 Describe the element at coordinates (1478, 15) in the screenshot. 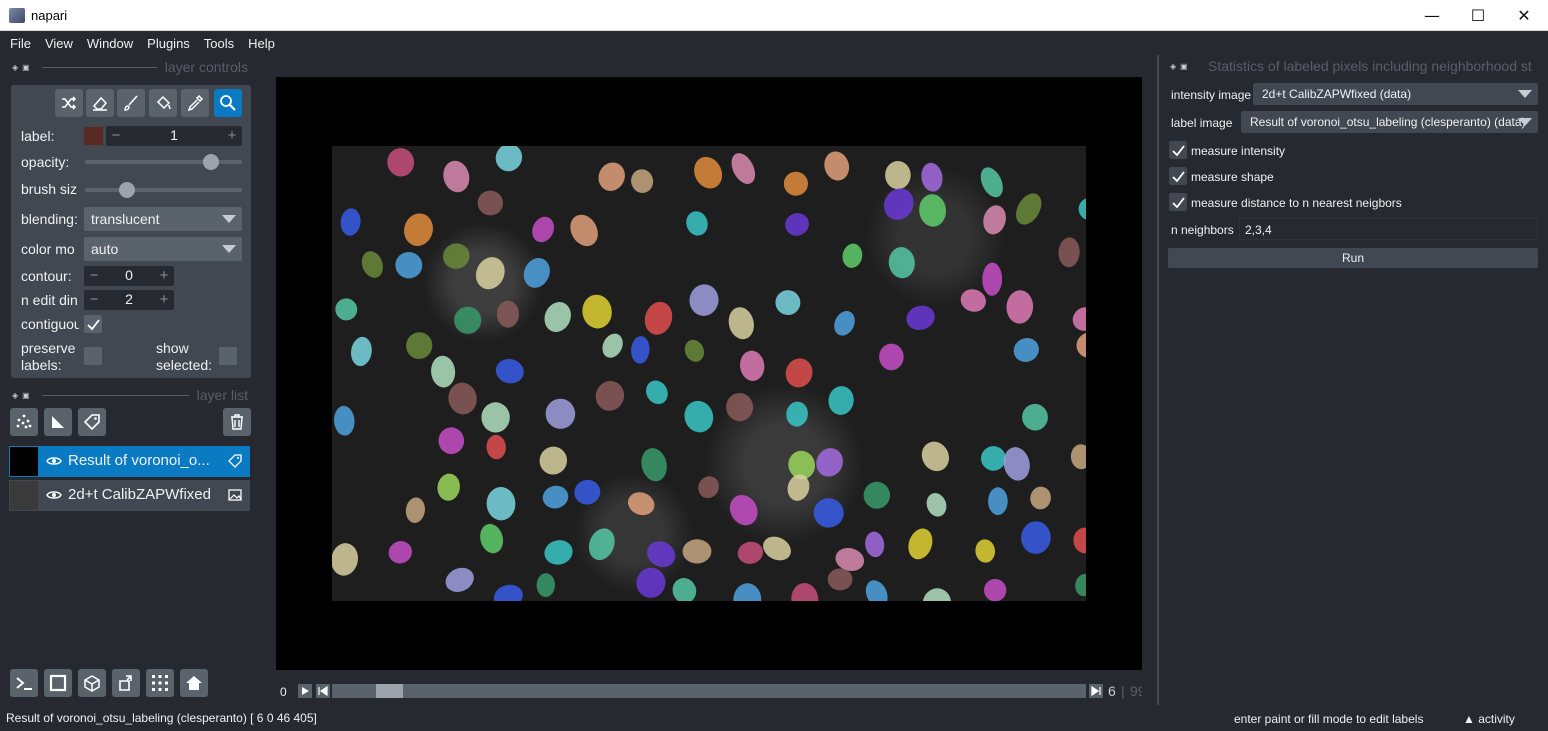

I see `maximize-button: ☐` at that location.